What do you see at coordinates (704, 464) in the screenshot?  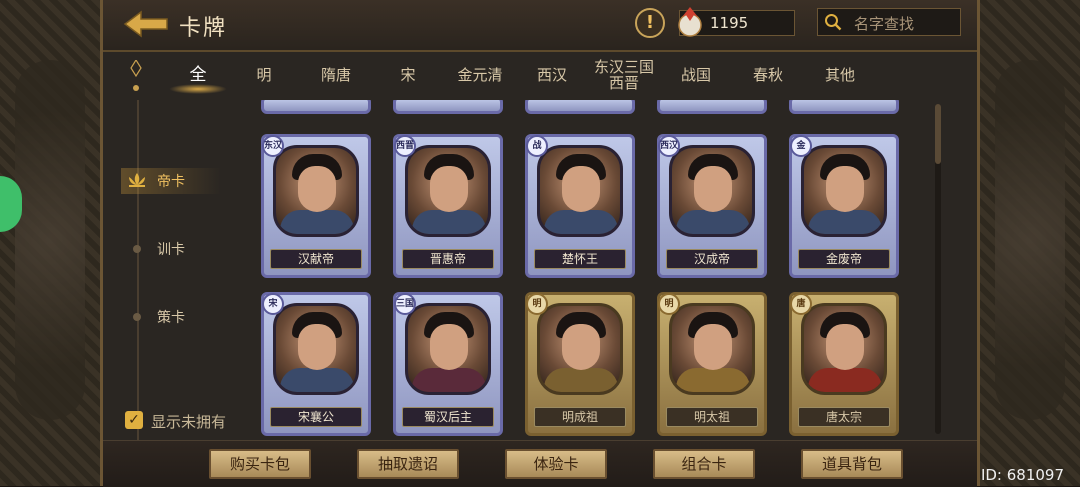 I see `combo-card-button: 组合卡` at bounding box center [704, 464].